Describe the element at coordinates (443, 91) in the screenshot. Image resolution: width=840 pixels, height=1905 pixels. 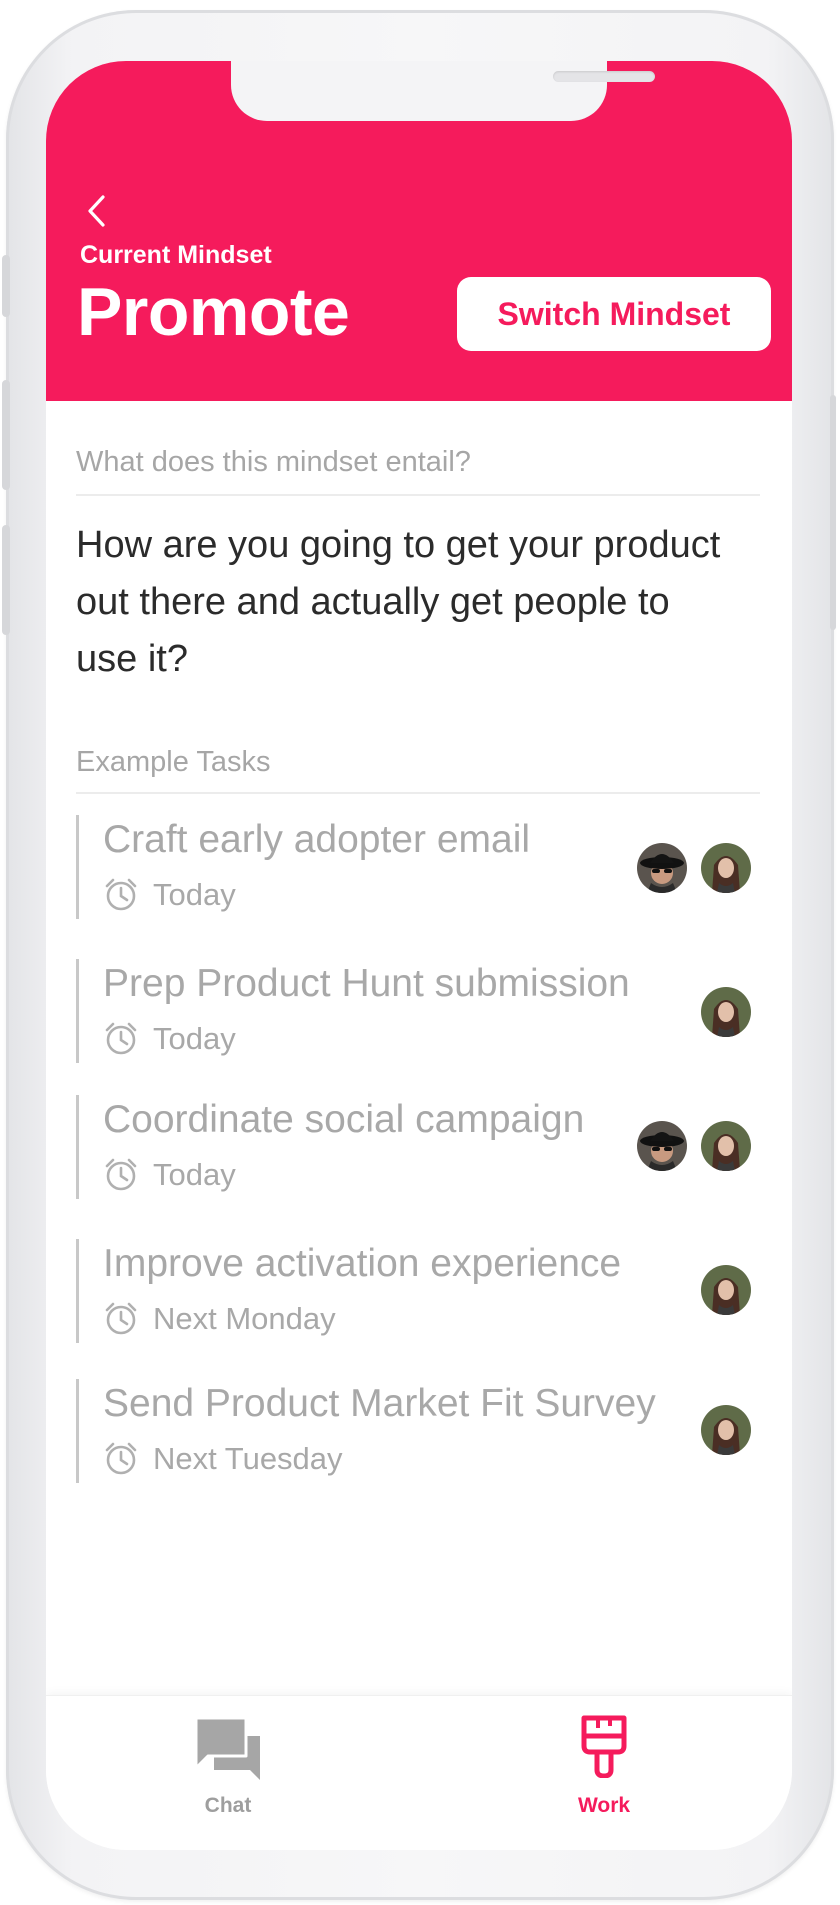
I see `phone-notch` at that location.